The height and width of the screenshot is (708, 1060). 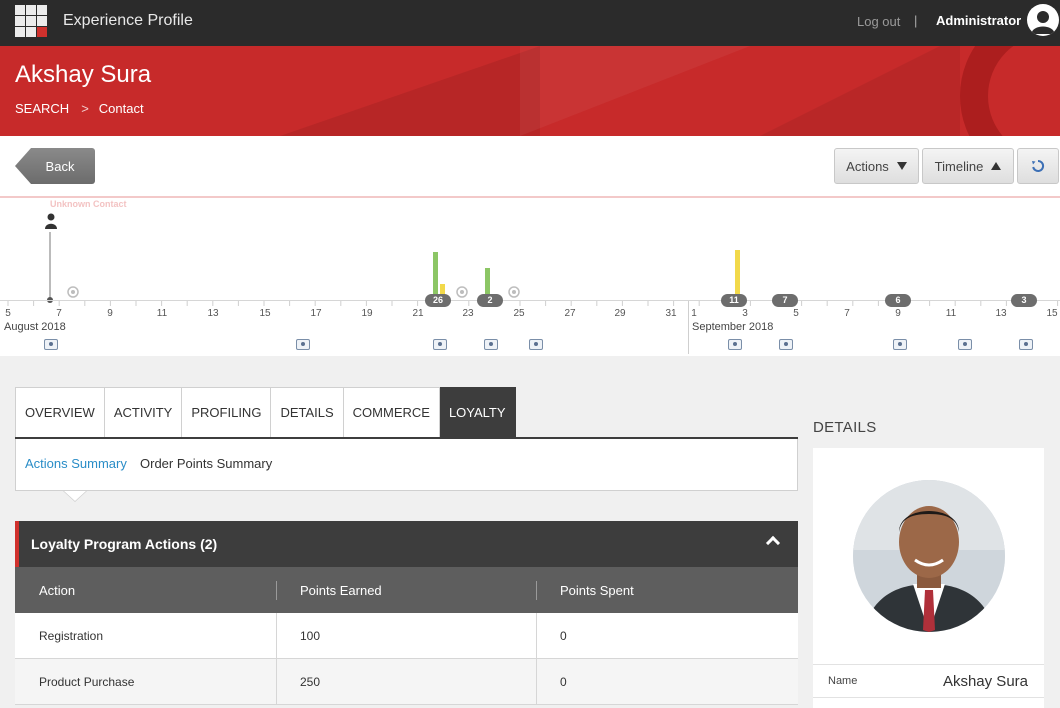 What do you see at coordinates (307, 412) in the screenshot?
I see `tab-details: DETAILS` at bounding box center [307, 412].